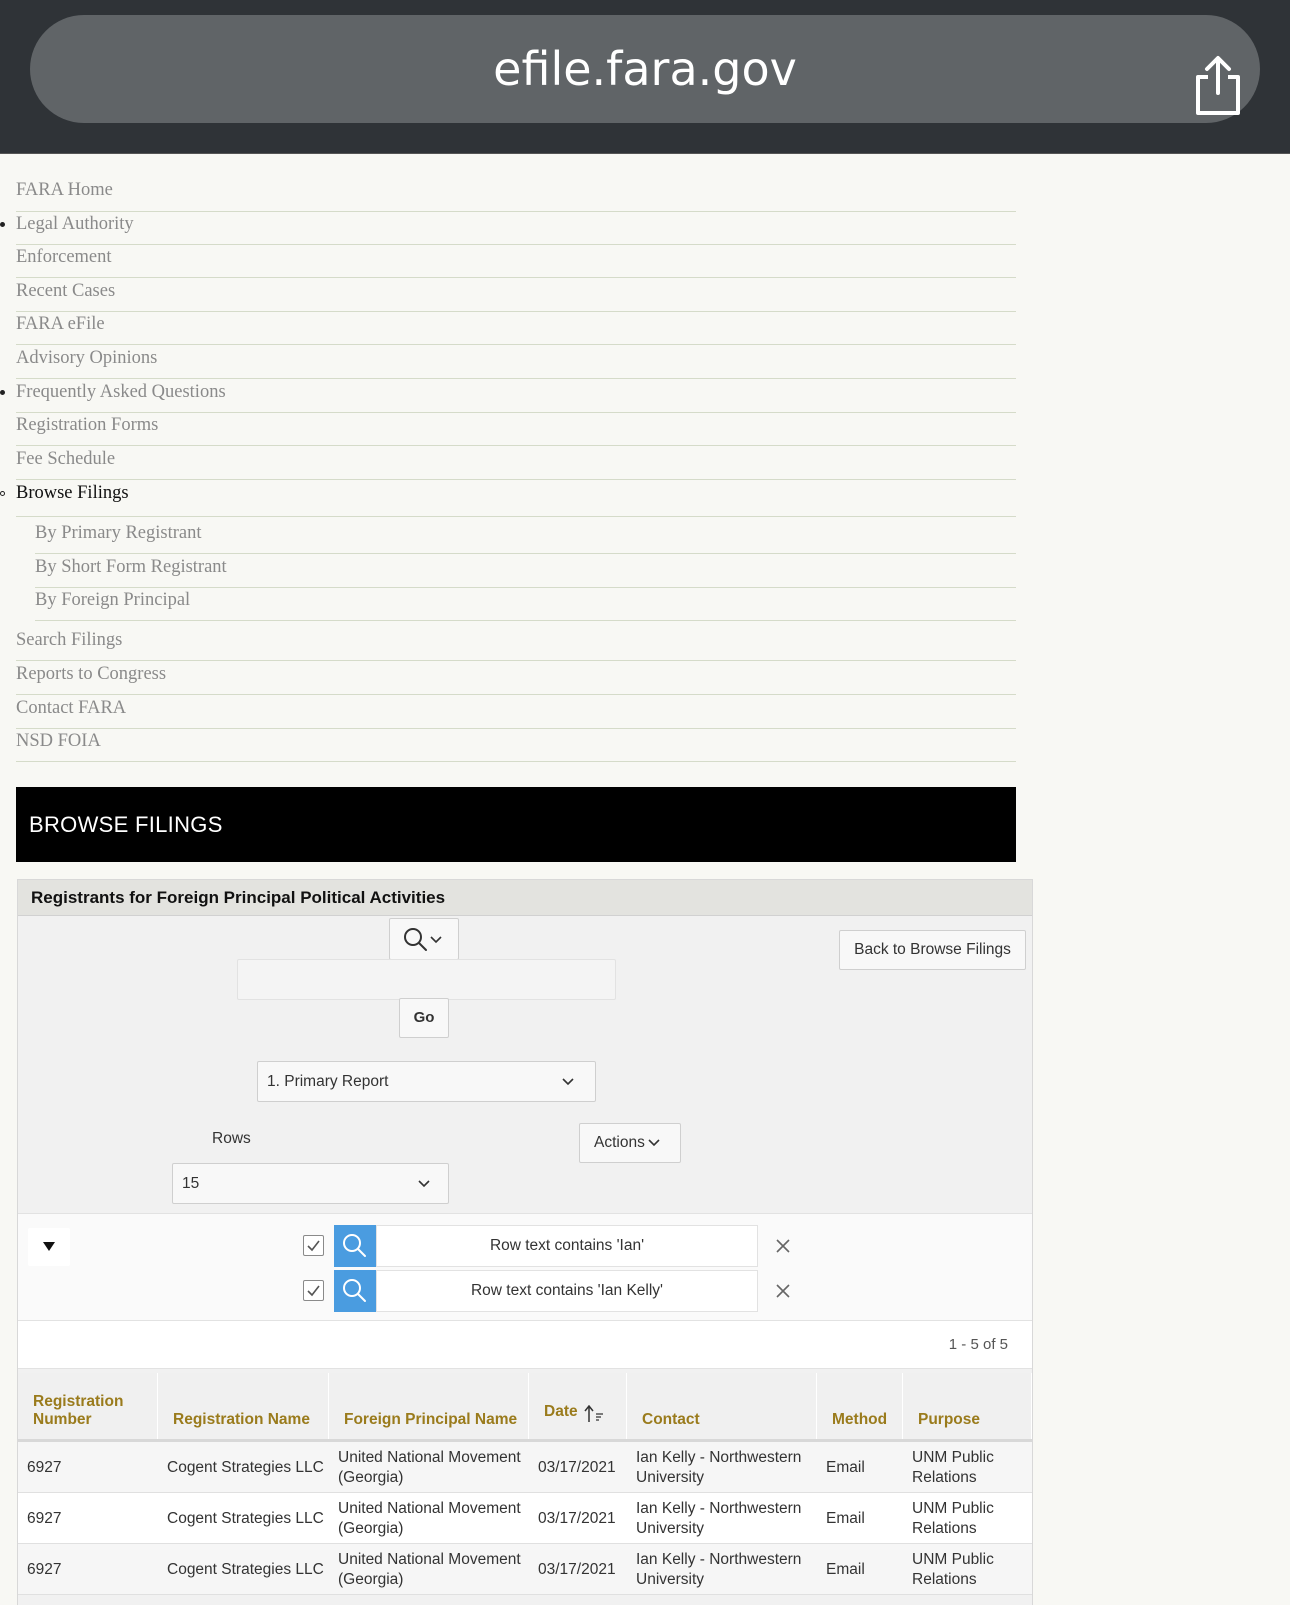 Image resolution: width=1290 pixels, height=1605 pixels. What do you see at coordinates (131, 567) in the screenshot?
I see `nav-item-label: By Short Form Registrant` at bounding box center [131, 567].